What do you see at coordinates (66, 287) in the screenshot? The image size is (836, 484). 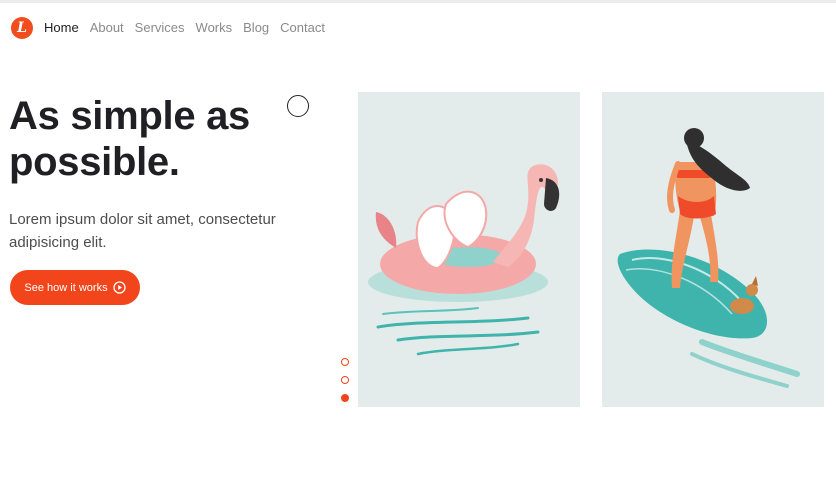 I see `cta-label: See how it works` at bounding box center [66, 287].